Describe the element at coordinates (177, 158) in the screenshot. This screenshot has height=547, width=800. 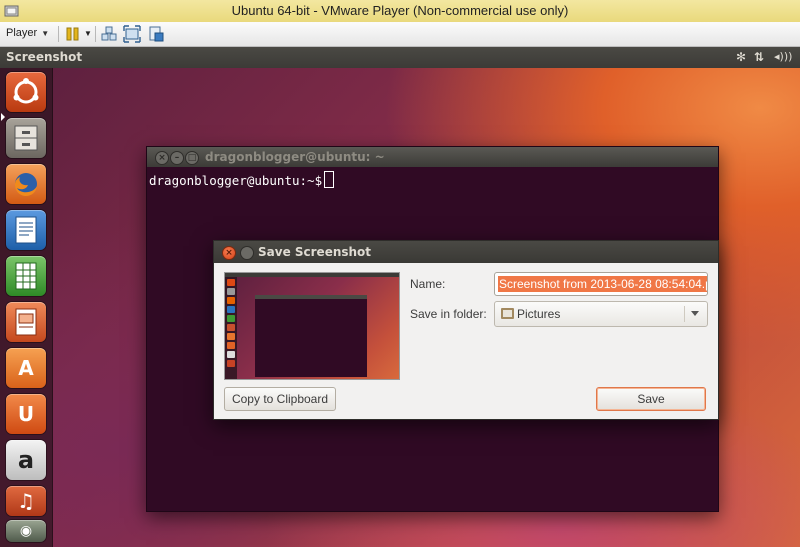
I see `minimize-icon: –` at that location.